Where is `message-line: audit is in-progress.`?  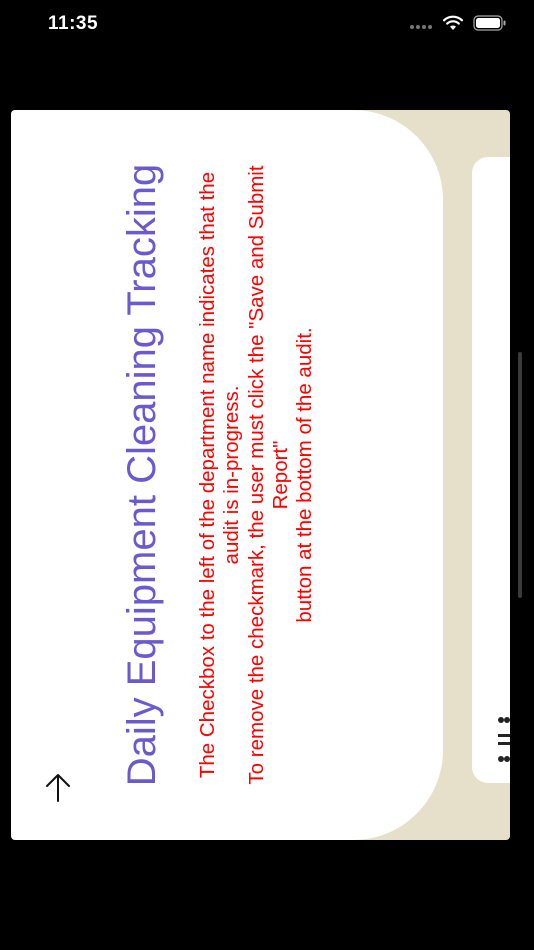 message-line: audit is in-progress. is located at coordinates (232, 475).